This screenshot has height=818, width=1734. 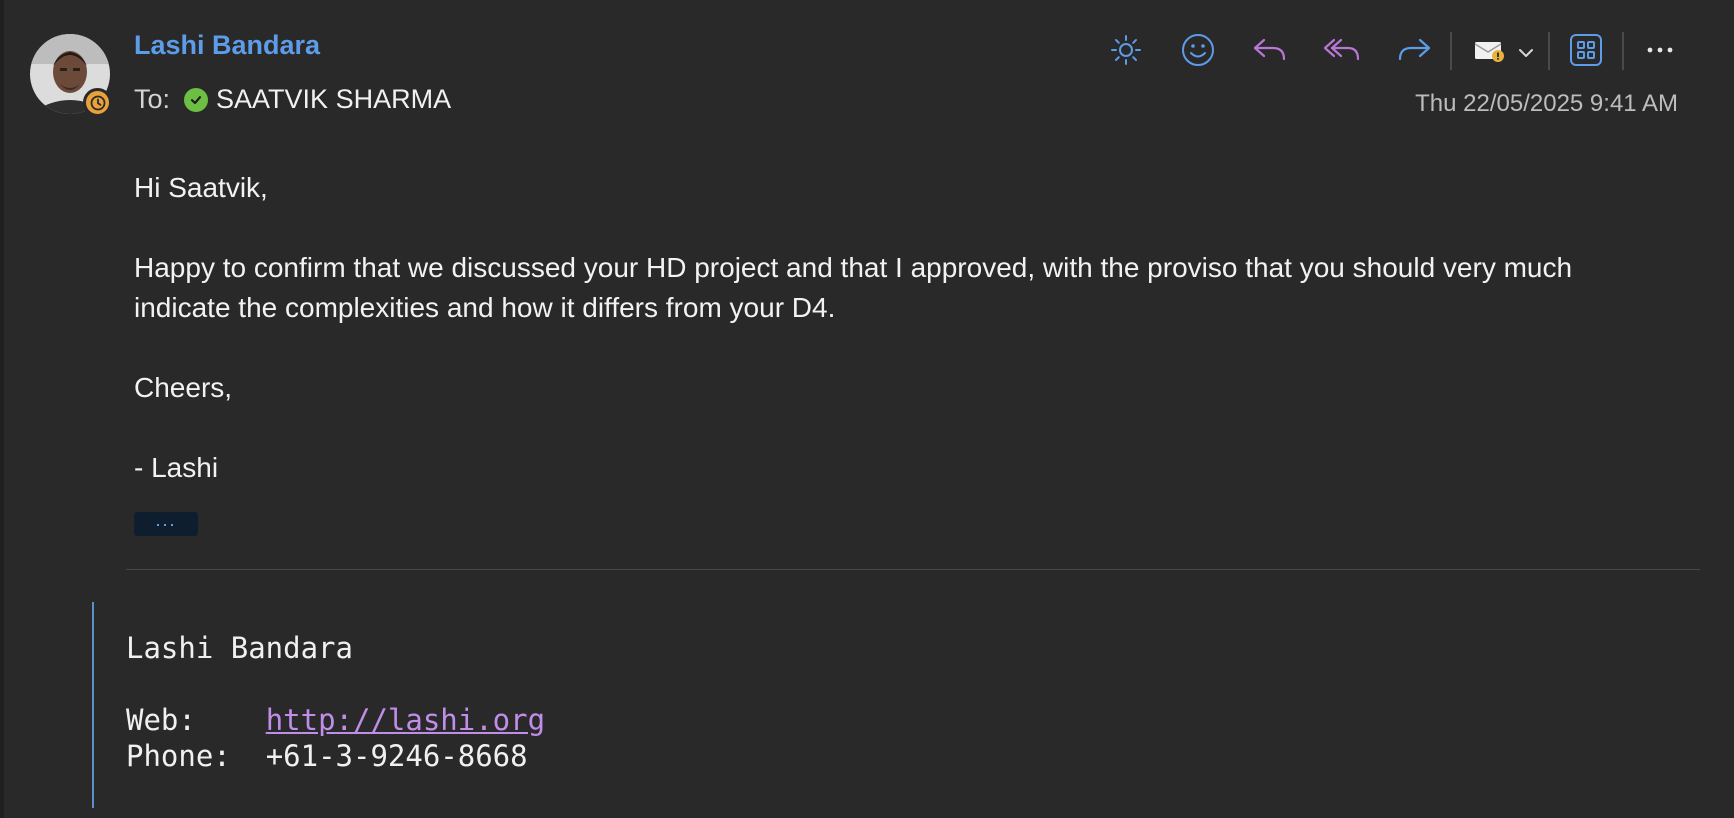 I want to click on forward-icon, so click(x=1414, y=49).